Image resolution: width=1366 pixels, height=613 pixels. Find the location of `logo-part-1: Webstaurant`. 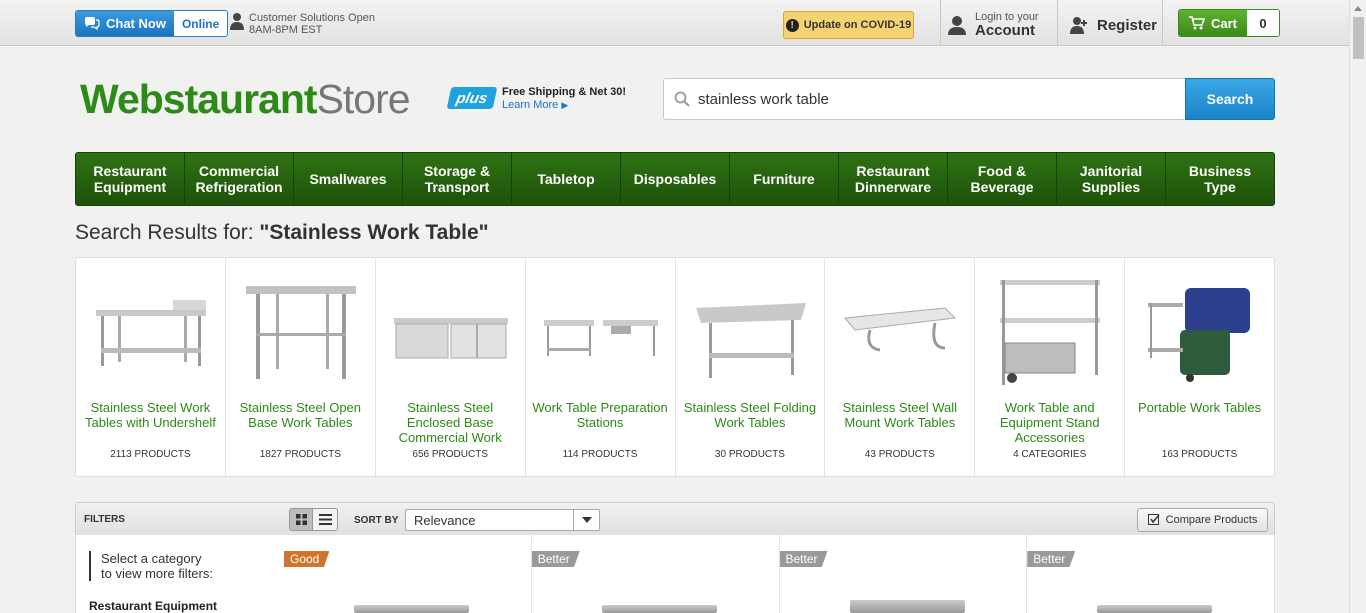

logo-part-1: Webstaurant is located at coordinates (199, 99).